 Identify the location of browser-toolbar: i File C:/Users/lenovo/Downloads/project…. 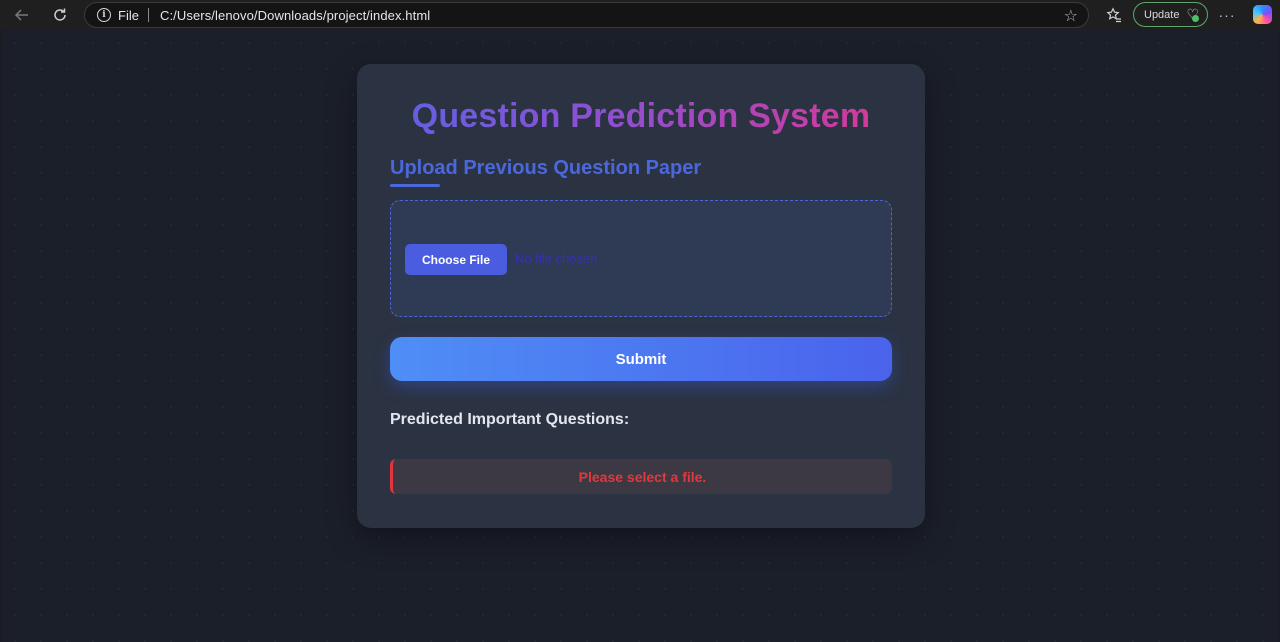
(640, 15).